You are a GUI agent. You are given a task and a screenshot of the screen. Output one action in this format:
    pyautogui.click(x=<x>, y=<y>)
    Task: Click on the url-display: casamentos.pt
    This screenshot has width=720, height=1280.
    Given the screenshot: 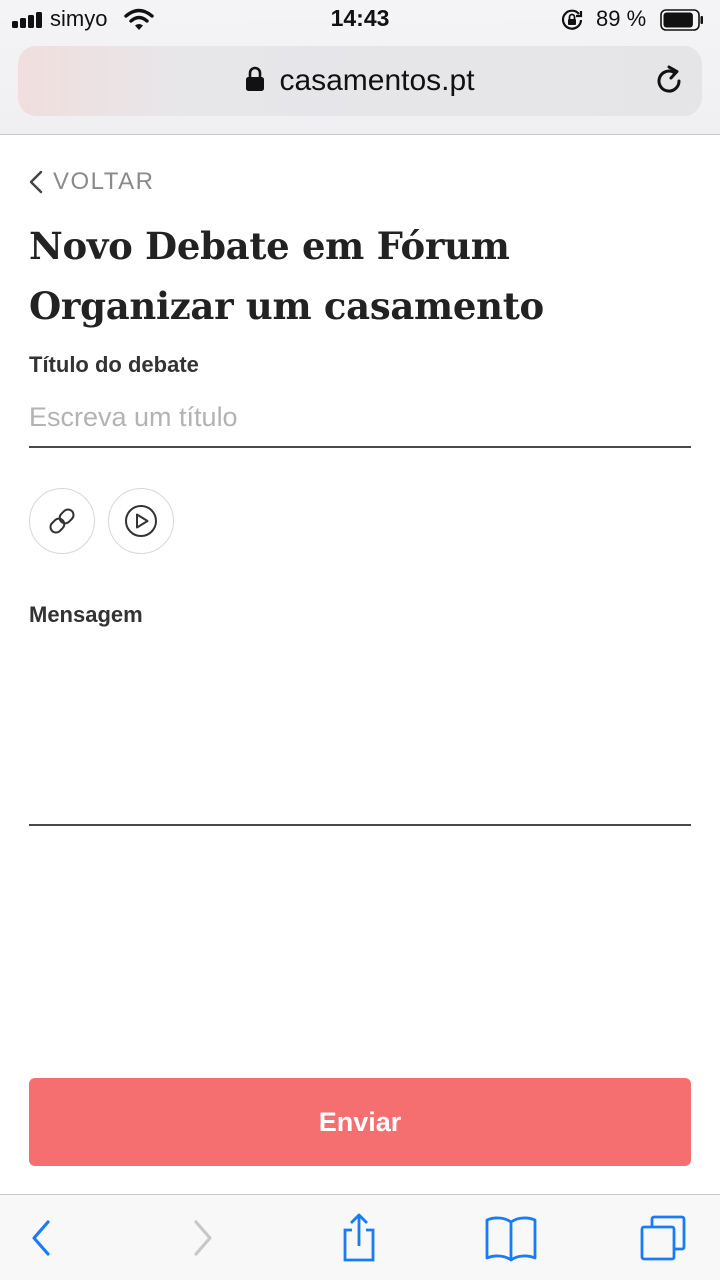 What is the action you would take?
    pyautogui.click(x=360, y=81)
    